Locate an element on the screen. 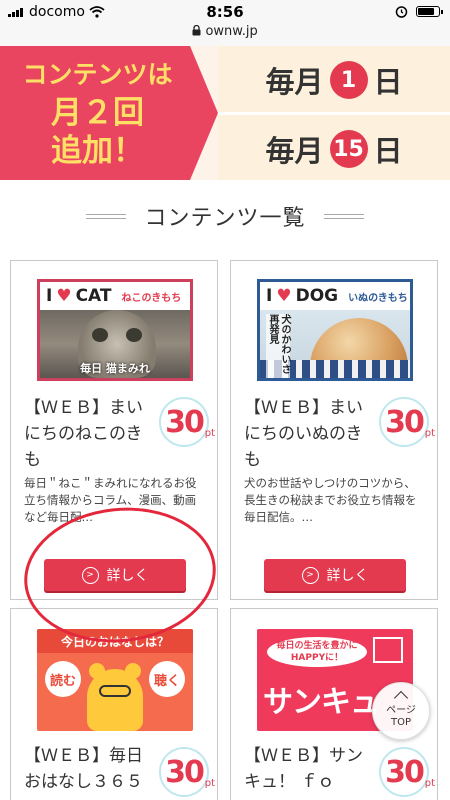 The image size is (450, 800). lock-icon is located at coordinates (196, 30).